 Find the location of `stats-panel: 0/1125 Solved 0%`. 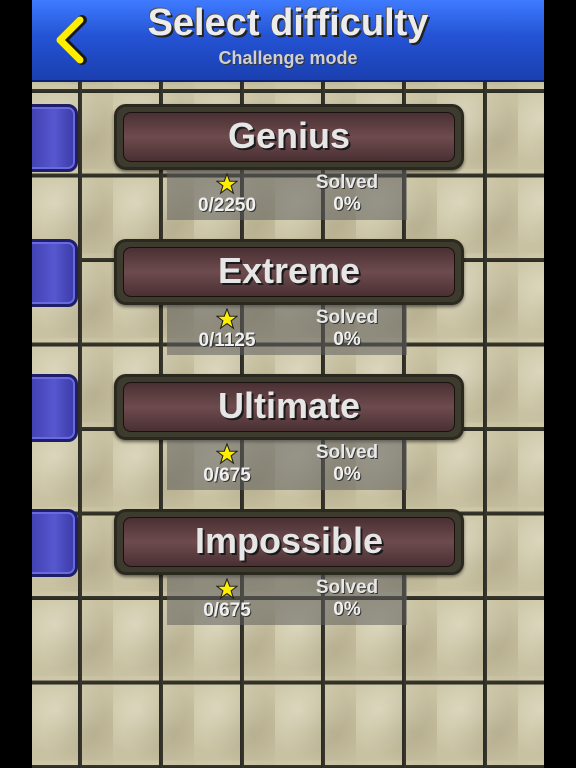

stats-panel: 0/1125 Solved 0% is located at coordinates (287, 330).